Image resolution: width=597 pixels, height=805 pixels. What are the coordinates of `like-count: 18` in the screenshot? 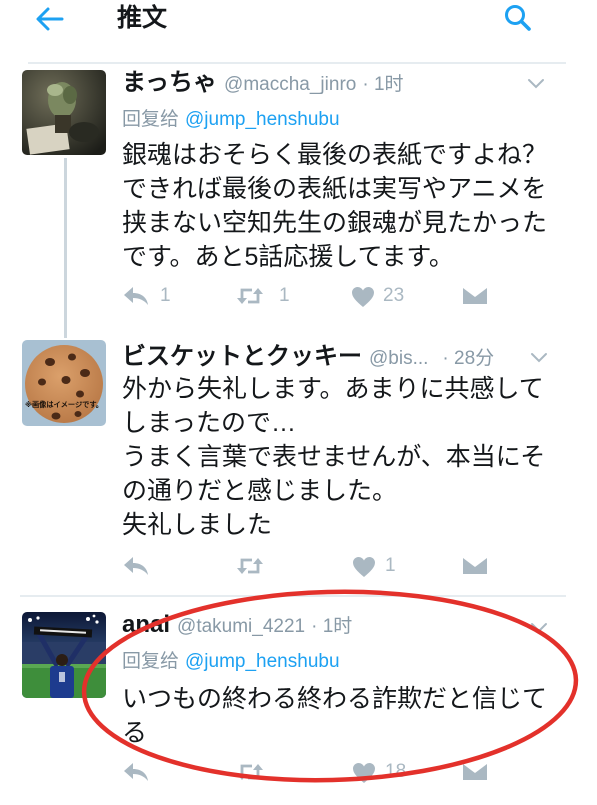 It's located at (396, 771).